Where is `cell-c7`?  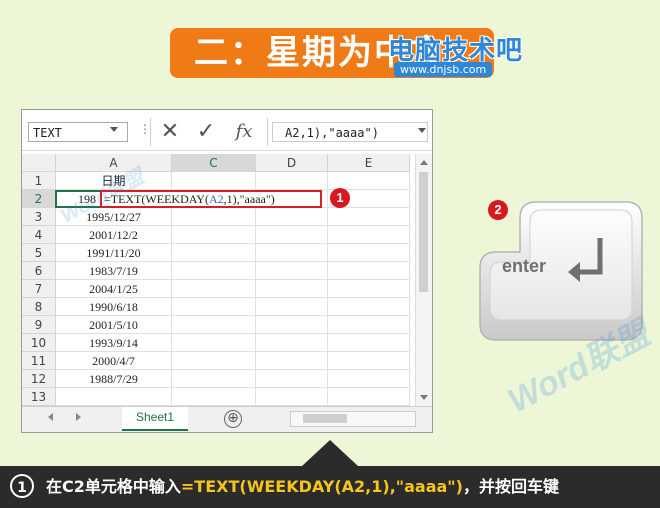 cell-c7 is located at coordinates (214, 289).